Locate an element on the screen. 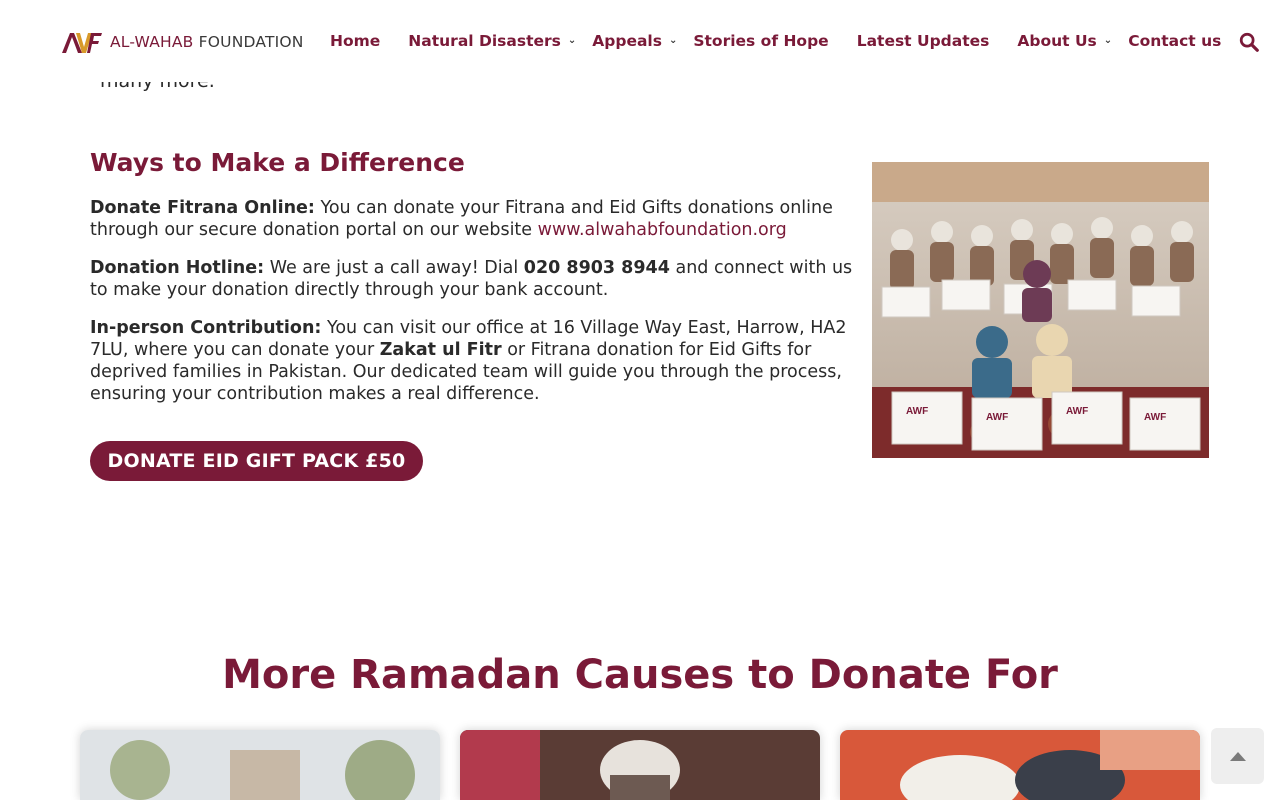  nav-about-us: About Us ⌄ is located at coordinates (1064, 41).